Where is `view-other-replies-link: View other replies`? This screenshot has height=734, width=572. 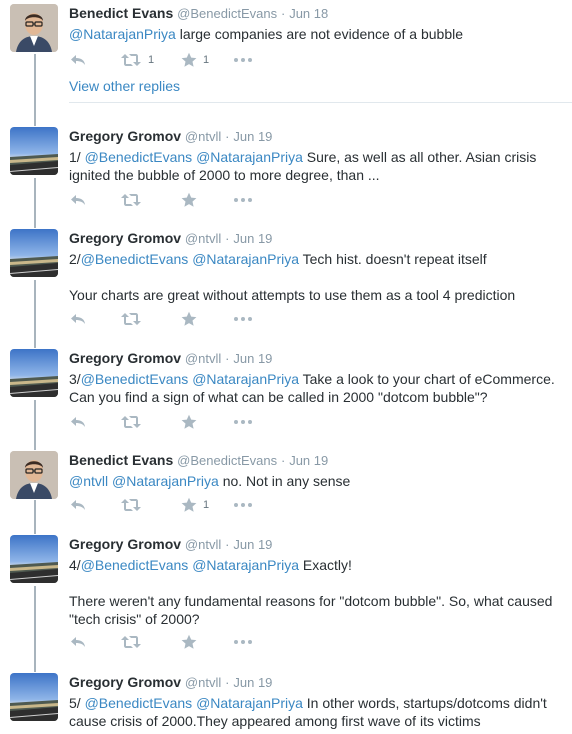 view-other-replies-link: View other replies is located at coordinates (124, 86).